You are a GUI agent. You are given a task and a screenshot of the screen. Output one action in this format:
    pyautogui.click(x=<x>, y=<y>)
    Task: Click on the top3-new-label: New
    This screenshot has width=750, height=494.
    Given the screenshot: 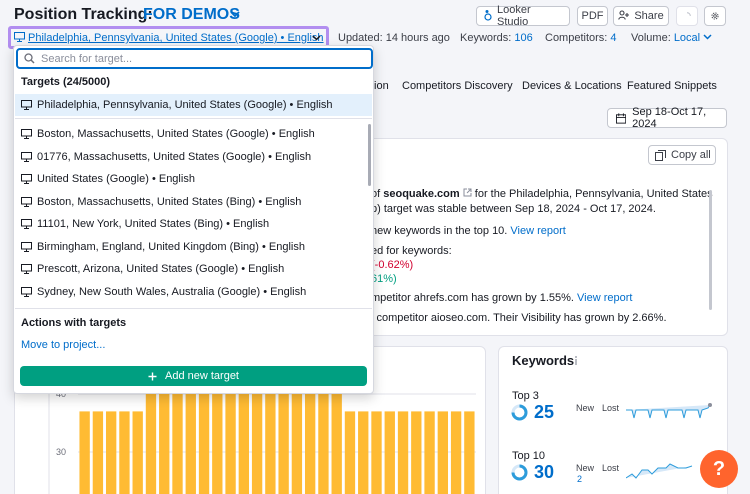 What is the action you would take?
    pyautogui.click(x=585, y=408)
    